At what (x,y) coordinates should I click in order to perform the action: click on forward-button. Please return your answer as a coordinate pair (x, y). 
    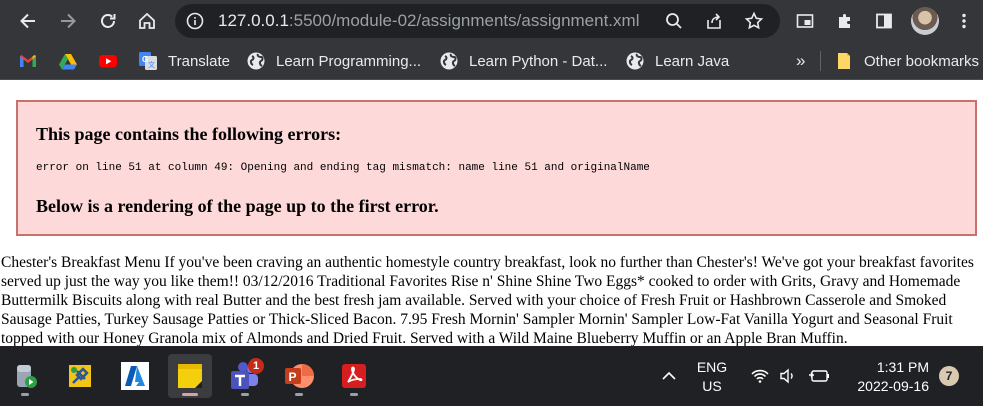
    Looking at the image, I should click on (68, 21).